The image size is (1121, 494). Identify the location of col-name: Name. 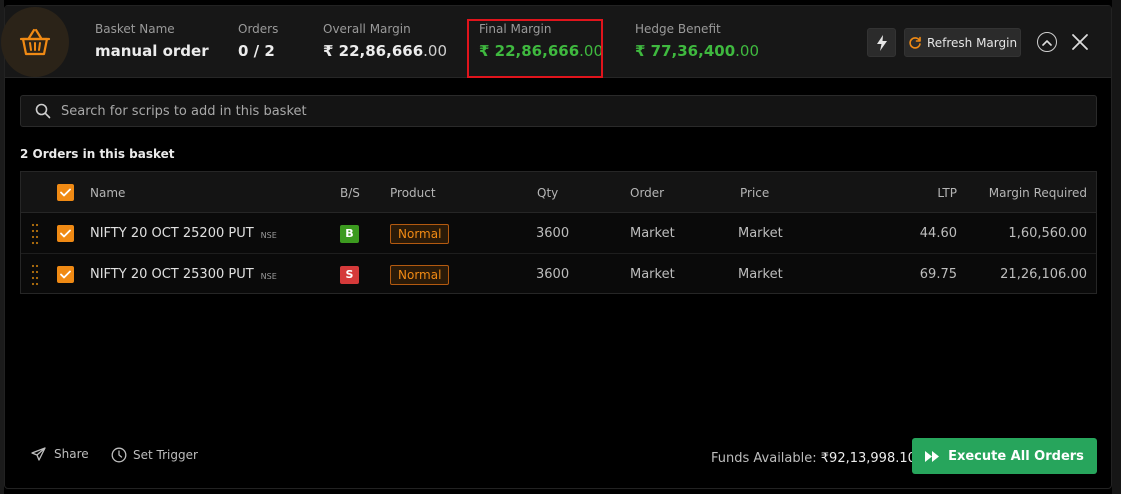
(107, 192).